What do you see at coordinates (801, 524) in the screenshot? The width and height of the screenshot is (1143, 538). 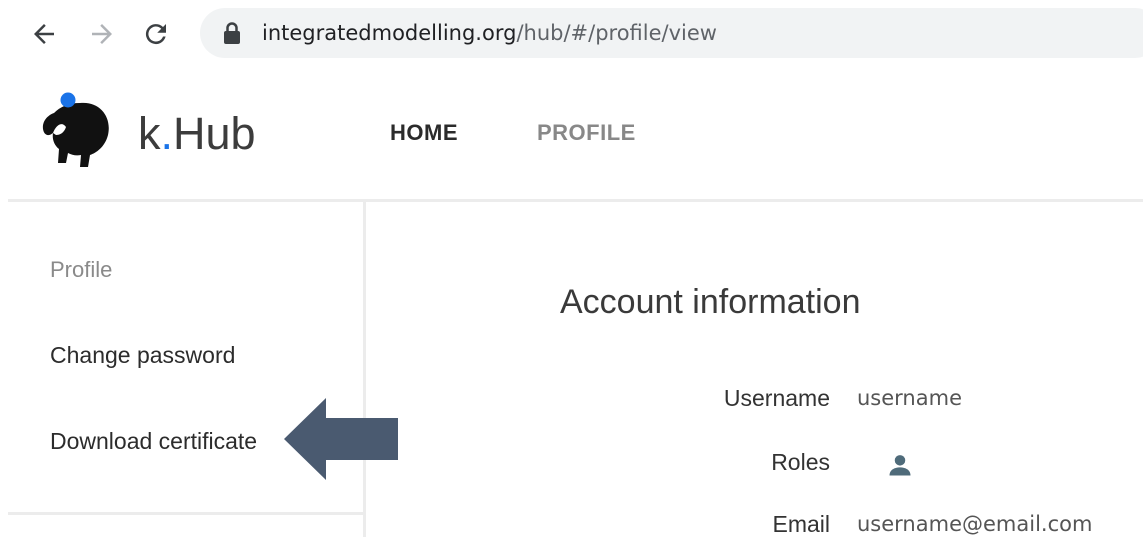 I see `email-label: Email` at bounding box center [801, 524].